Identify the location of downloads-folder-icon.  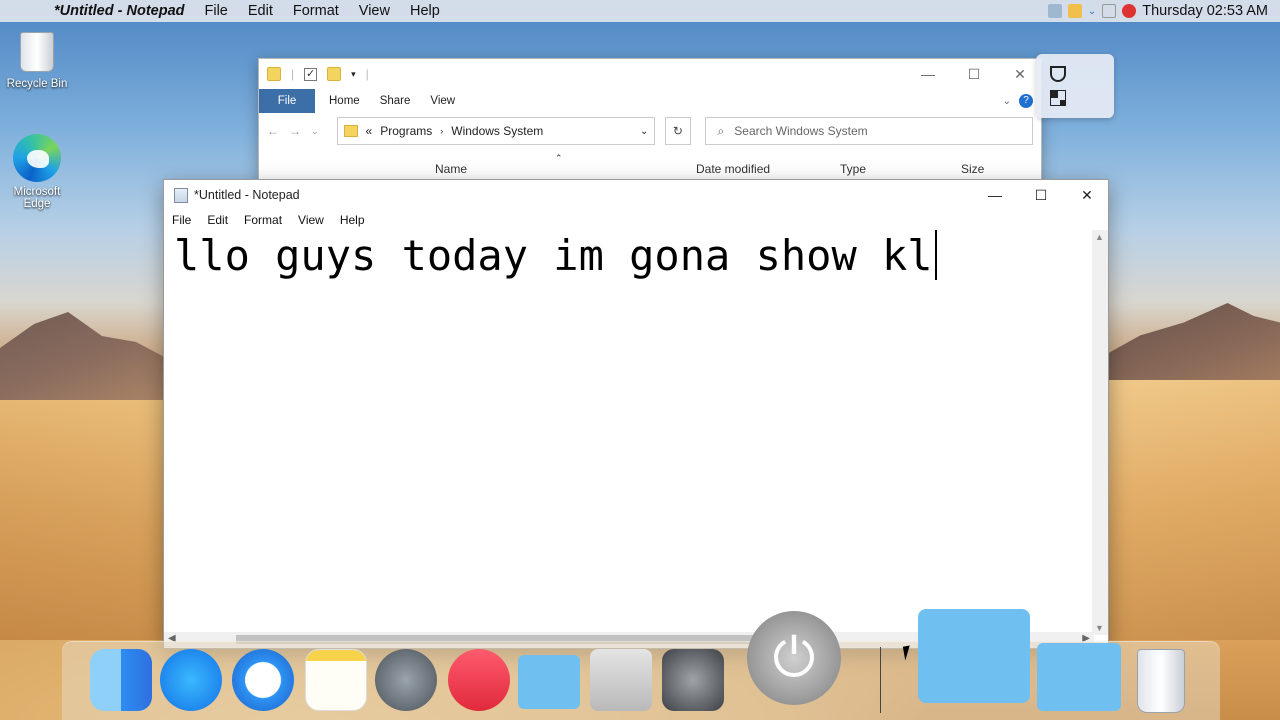
(1079, 677).